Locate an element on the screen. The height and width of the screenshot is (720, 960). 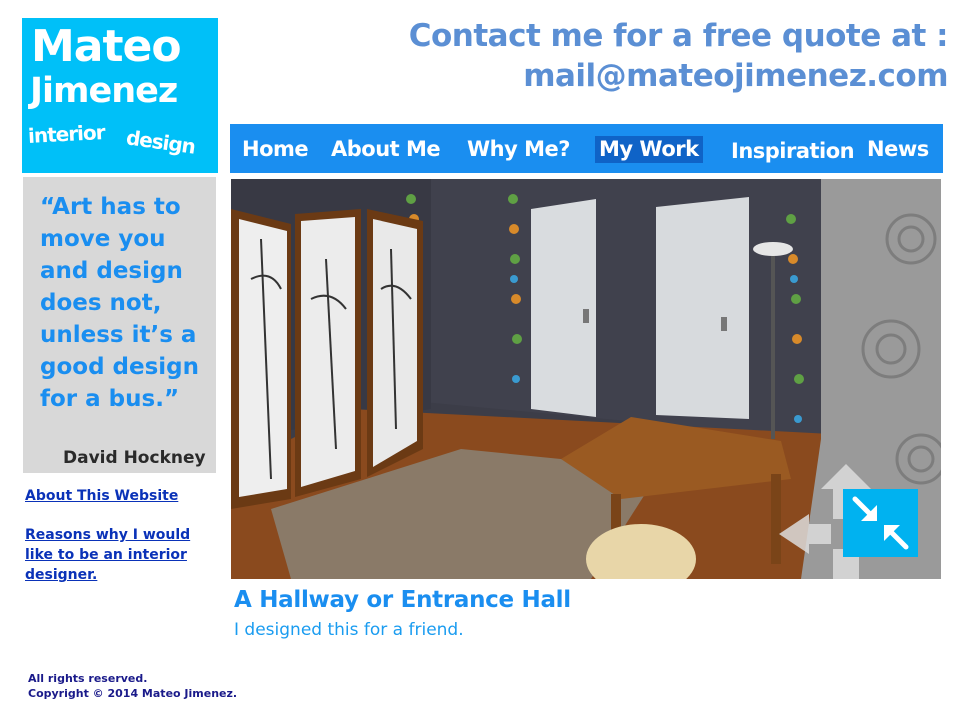
logo-tagline-design: design is located at coordinates (160, 142).